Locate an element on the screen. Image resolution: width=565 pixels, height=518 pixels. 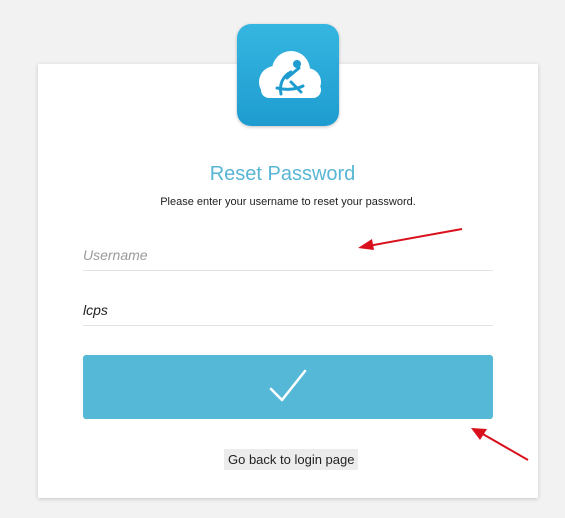
back-to-login-link: Go back to login page is located at coordinates (291, 459).